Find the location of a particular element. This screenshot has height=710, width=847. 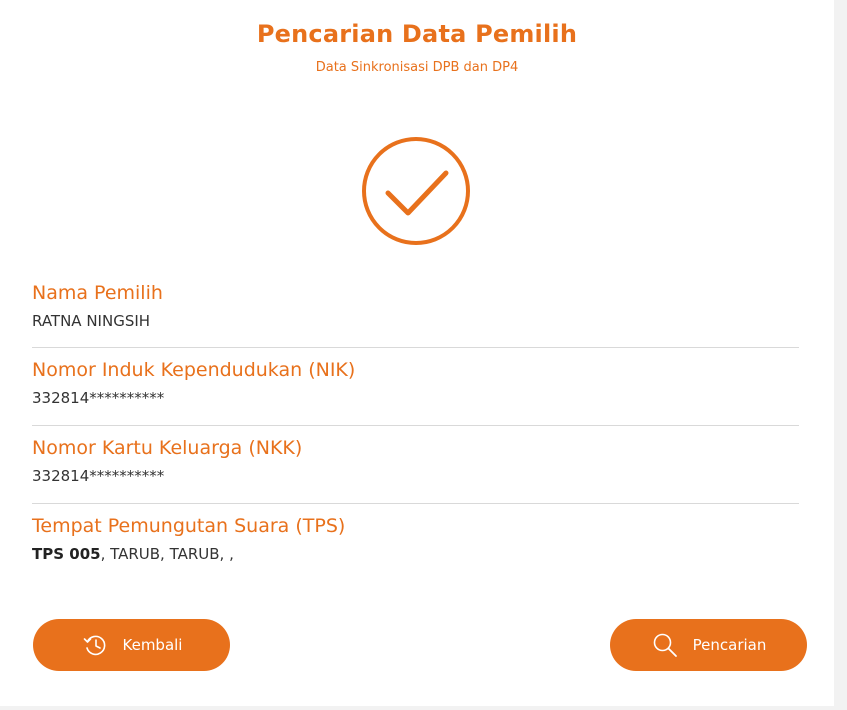

field-value-nkk: 332814********** is located at coordinates (98, 476).